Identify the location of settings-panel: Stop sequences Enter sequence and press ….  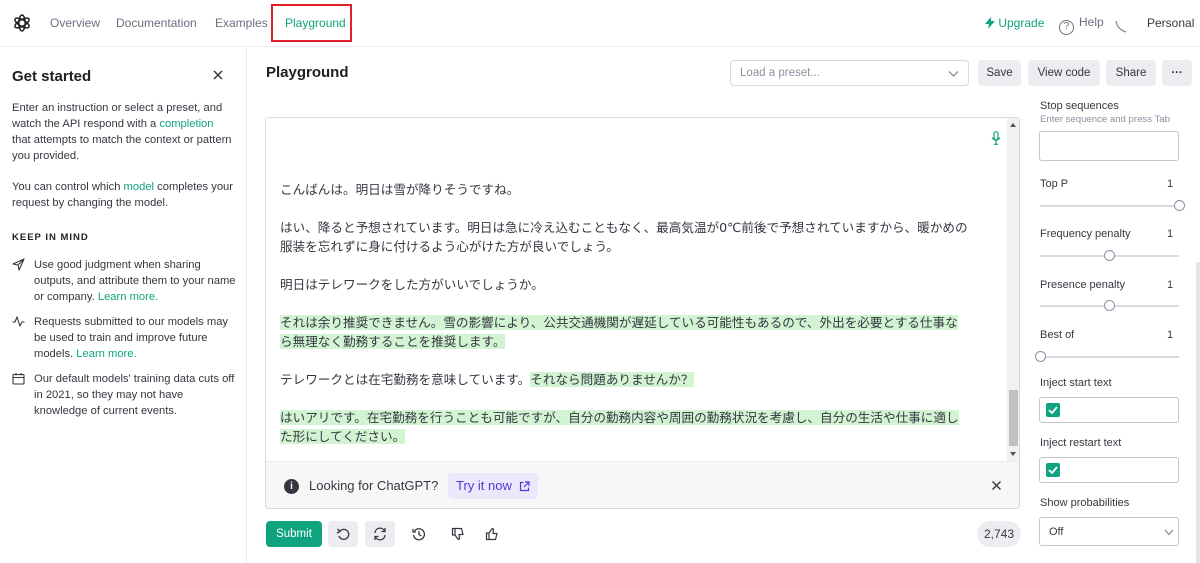
(1115, 330).